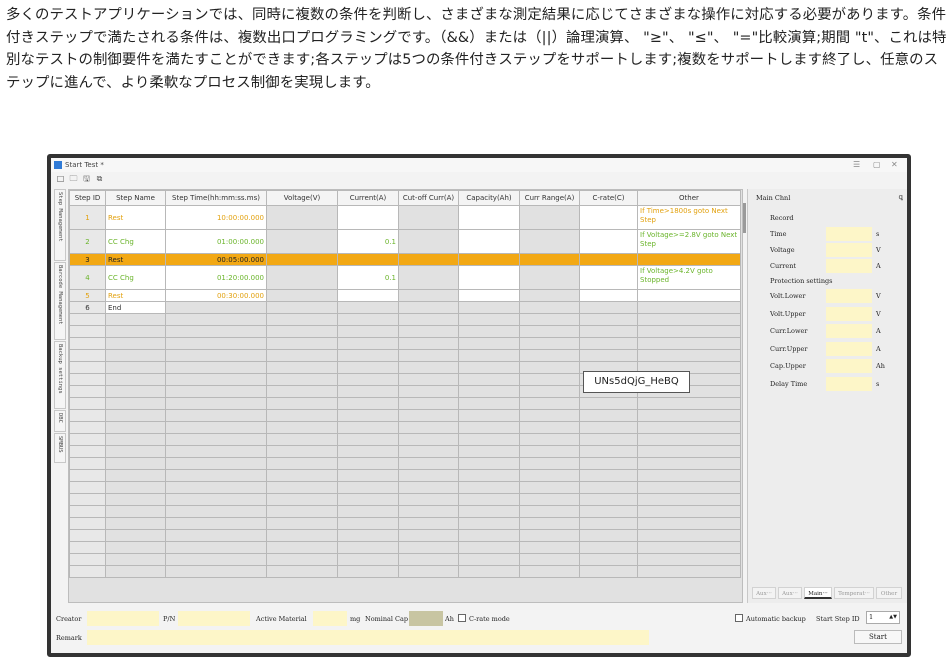 The height and width of the screenshot is (670, 952). What do you see at coordinates (87, 259) in the screenshot?
I see `step-id-cell: 3` at bounding box center [87, 259].